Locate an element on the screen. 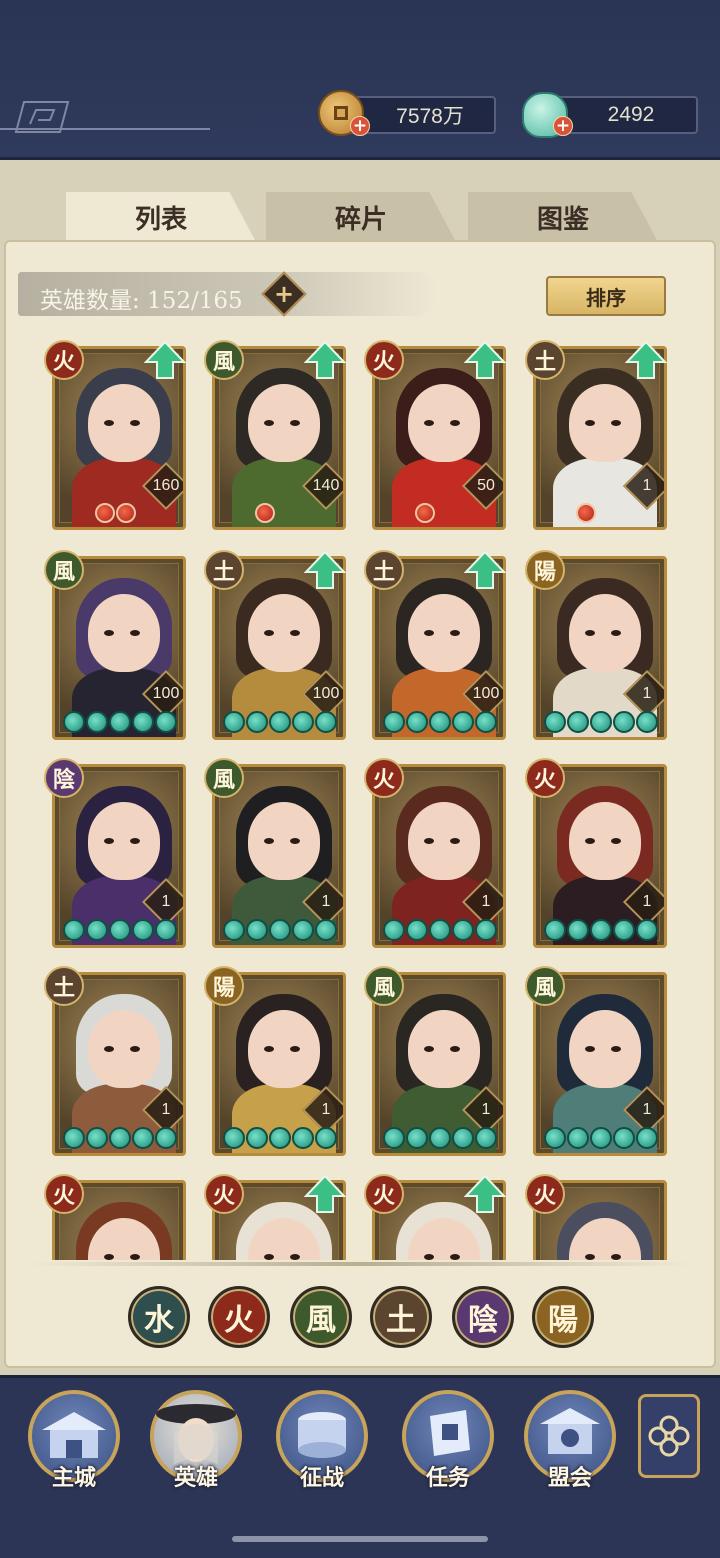 Image resolution: width=720 pixels, height=1558 pixels. more-menu-button is located at coordinates (669, 1436).